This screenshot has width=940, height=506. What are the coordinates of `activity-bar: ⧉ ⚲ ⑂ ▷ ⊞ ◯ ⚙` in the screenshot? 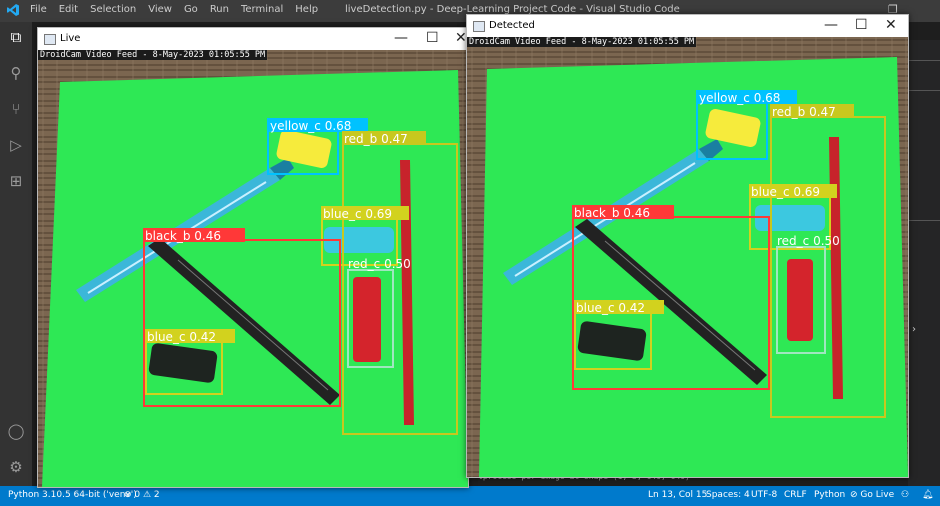 It's located at (16, 254).